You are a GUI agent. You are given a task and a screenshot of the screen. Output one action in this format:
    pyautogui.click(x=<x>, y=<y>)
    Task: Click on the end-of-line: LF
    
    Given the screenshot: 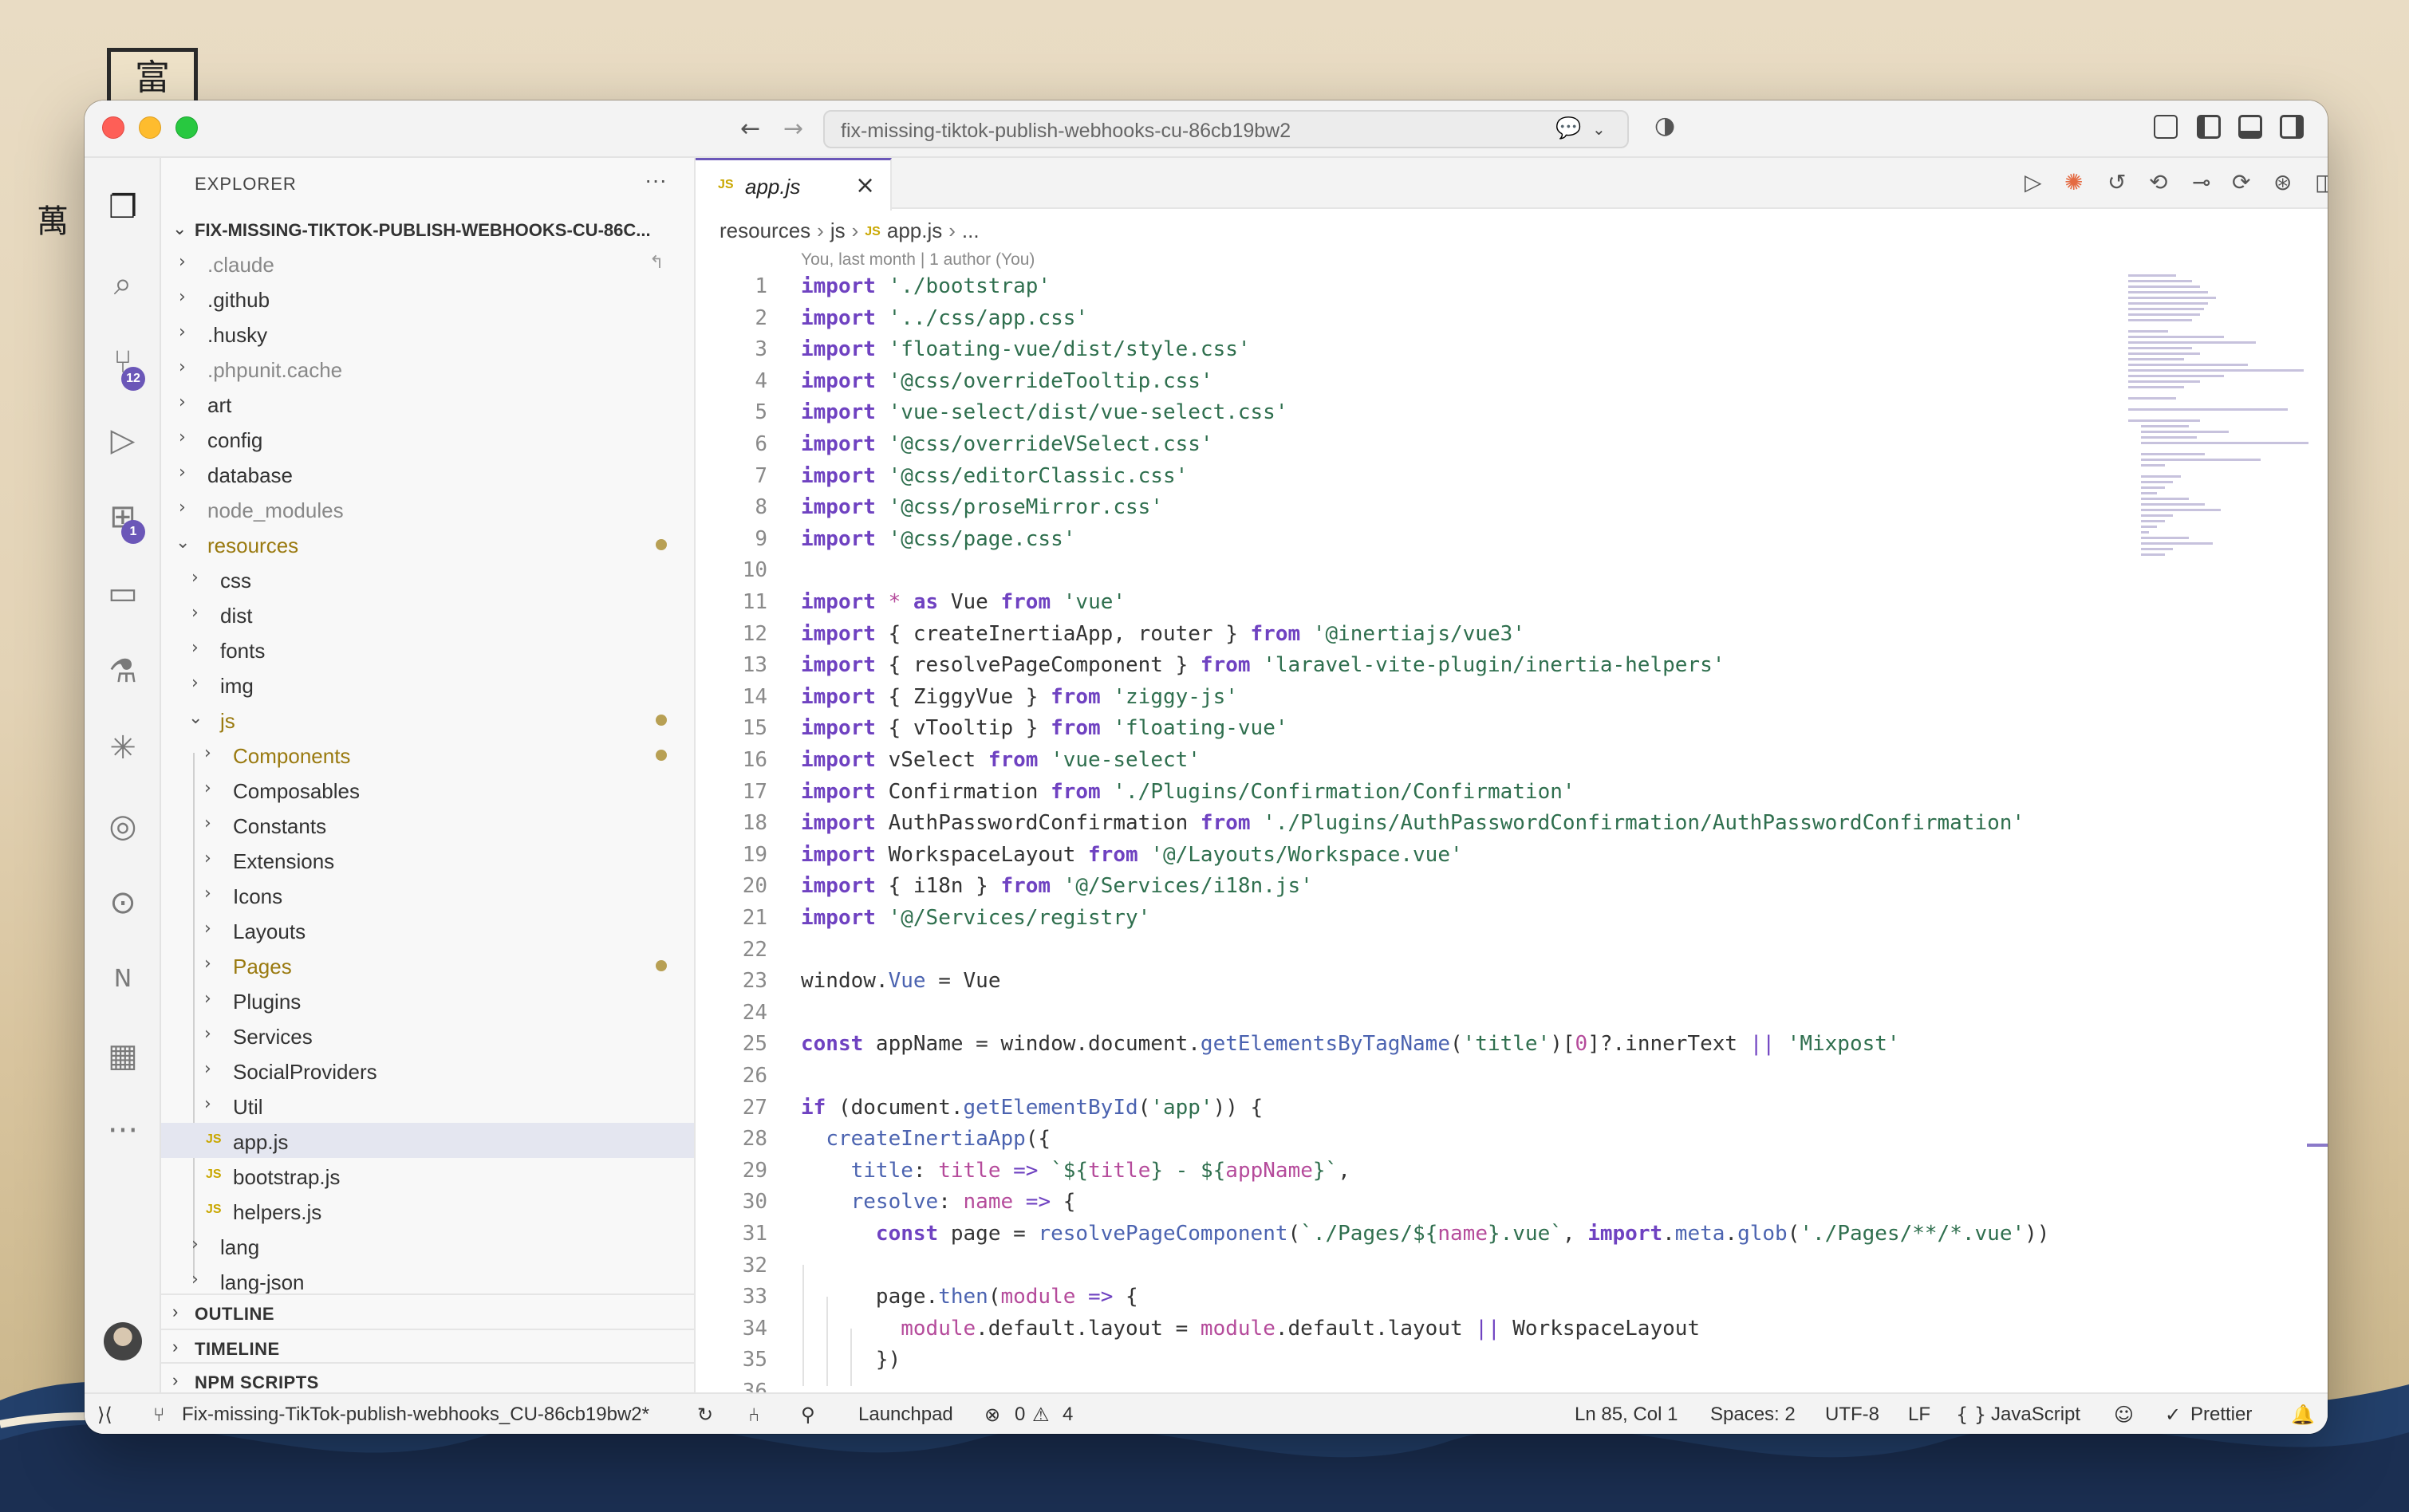 What is the action you would take?
    pyautogui.click(x=1919, y=1415)
    